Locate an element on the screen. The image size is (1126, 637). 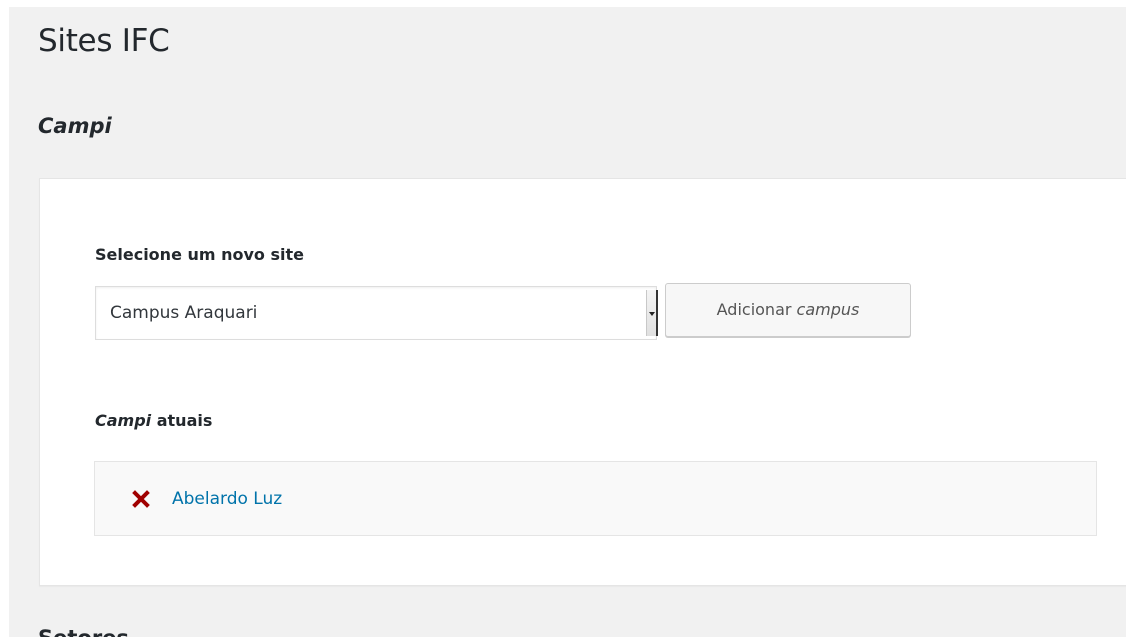
campus-link-abelardo-luz: Abelardo Luz is located at coordinates (227, 499).